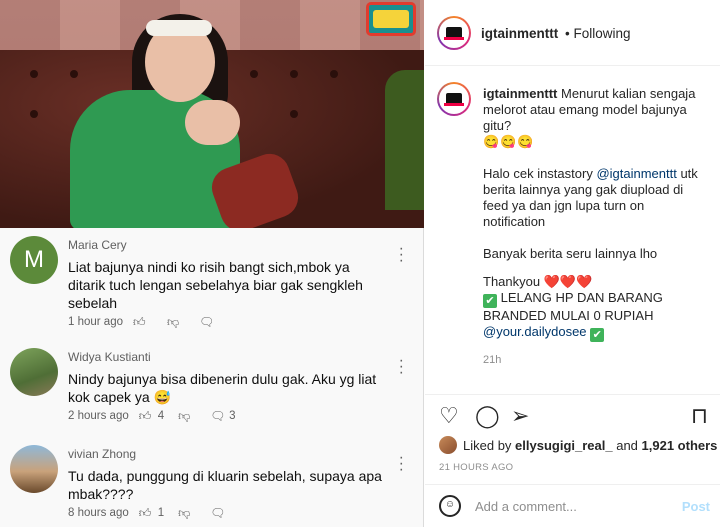 Image resolution: width=720 pixels, height=527 pixels. What do you see at coordinates (680, 445) in the screenshot?
I see `likes-count: 1,921 others` at bounding box center [680, 445].